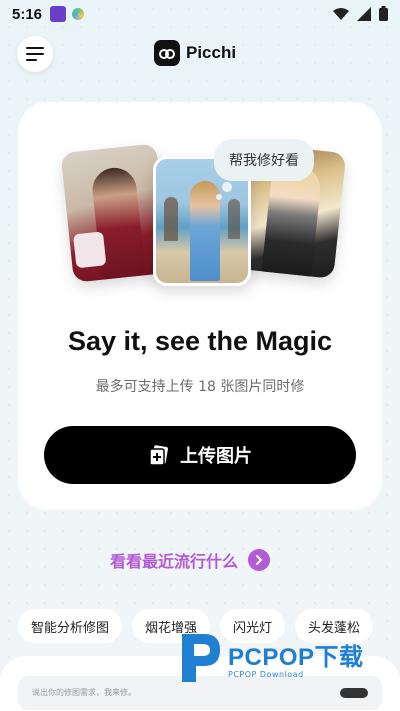  Describe the element at coordinates (264, 160) in the screenshot. I see `speech-bubble: 帮我修好看` at that location.